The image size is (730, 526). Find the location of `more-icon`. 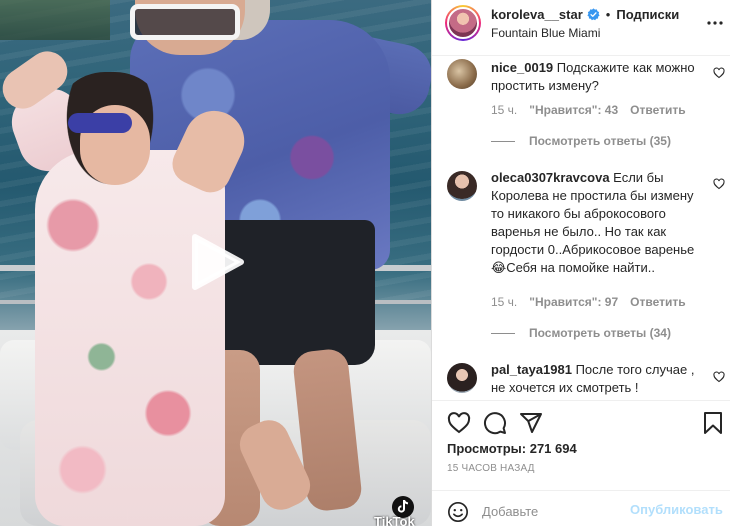

more-icon is located at coordinates (715, 23).